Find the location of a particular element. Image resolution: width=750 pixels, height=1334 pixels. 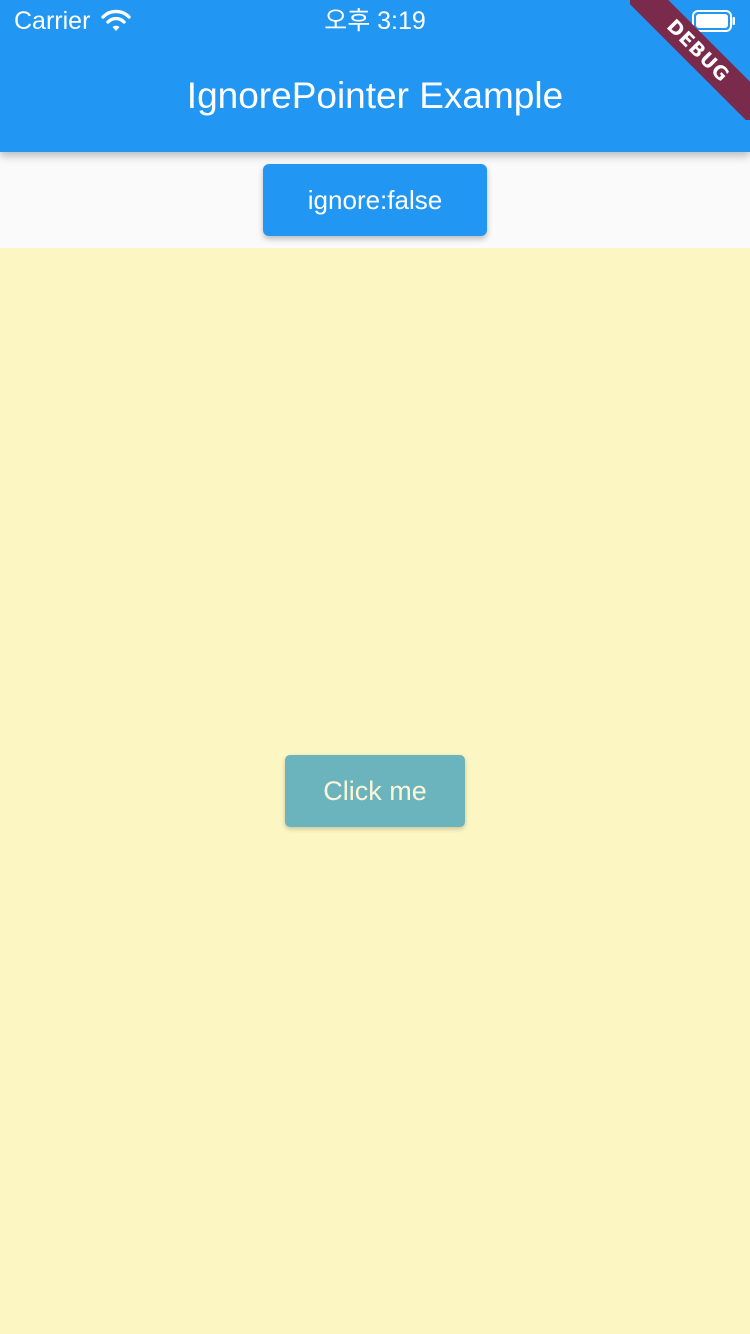

battery-icon is located at coordinates (714, 21).